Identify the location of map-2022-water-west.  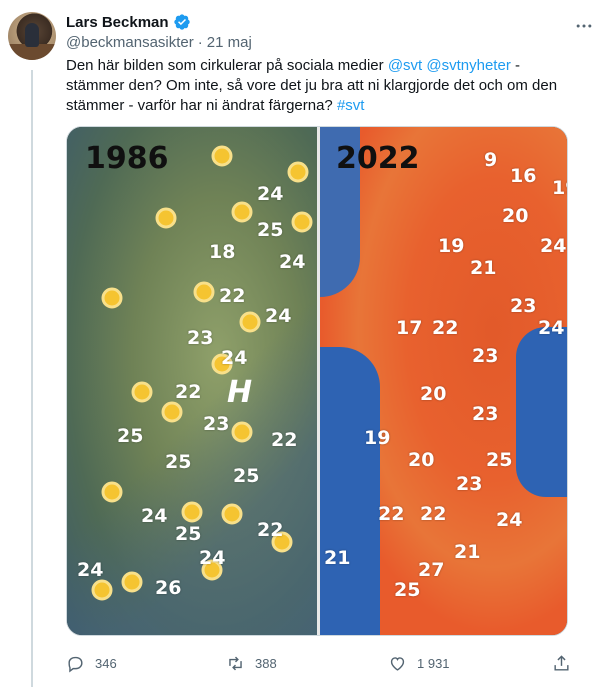
(350, 491).